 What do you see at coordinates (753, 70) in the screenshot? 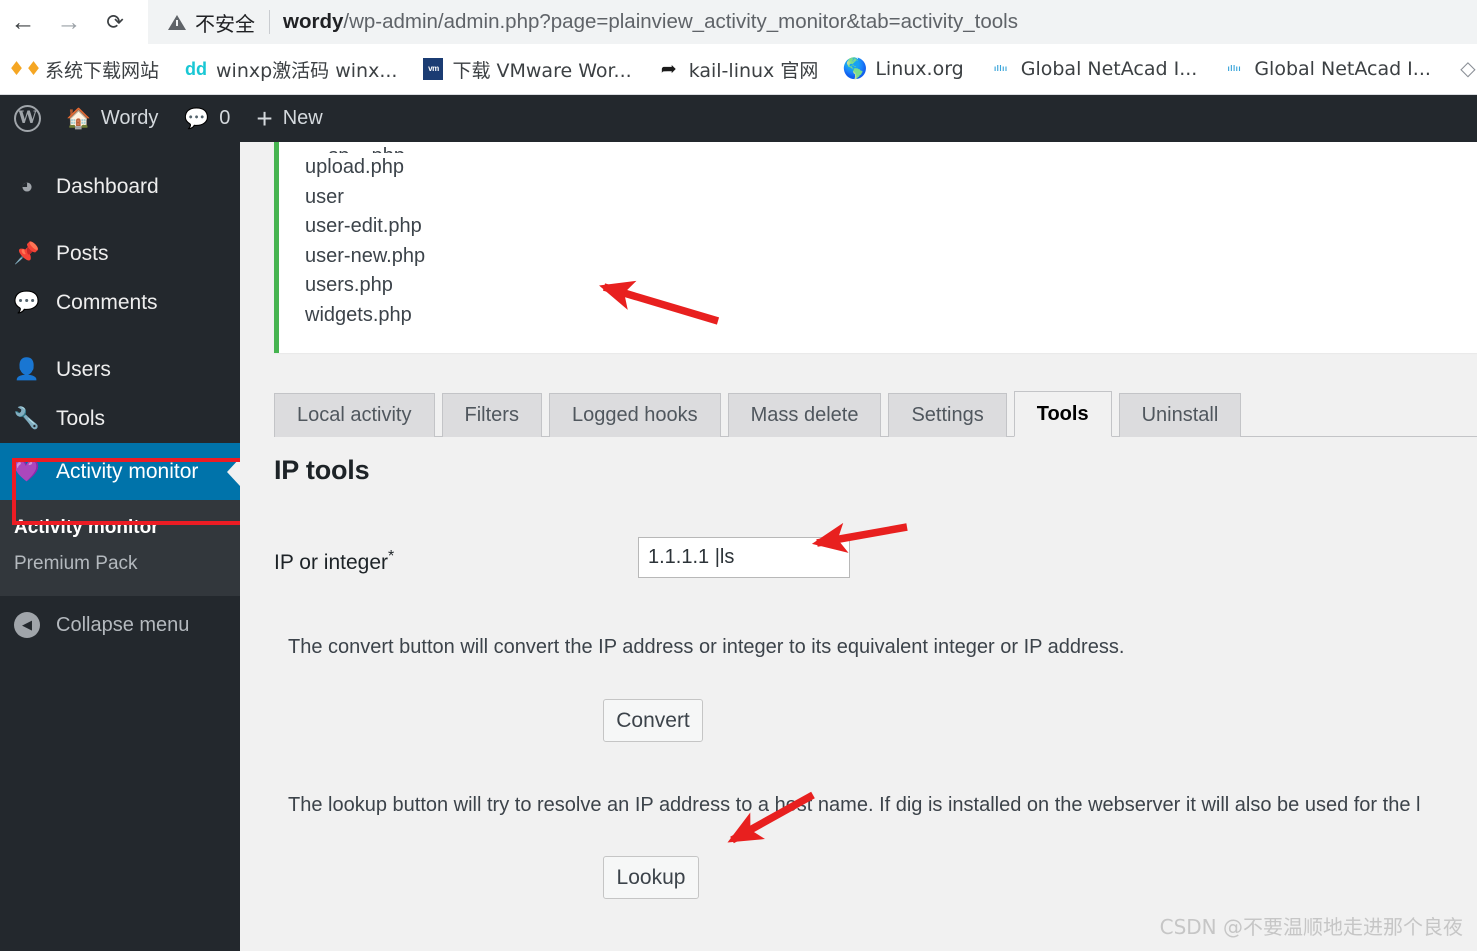
I see `bookmark-label: kail-linux 官网` at bounding box center [753, 70].